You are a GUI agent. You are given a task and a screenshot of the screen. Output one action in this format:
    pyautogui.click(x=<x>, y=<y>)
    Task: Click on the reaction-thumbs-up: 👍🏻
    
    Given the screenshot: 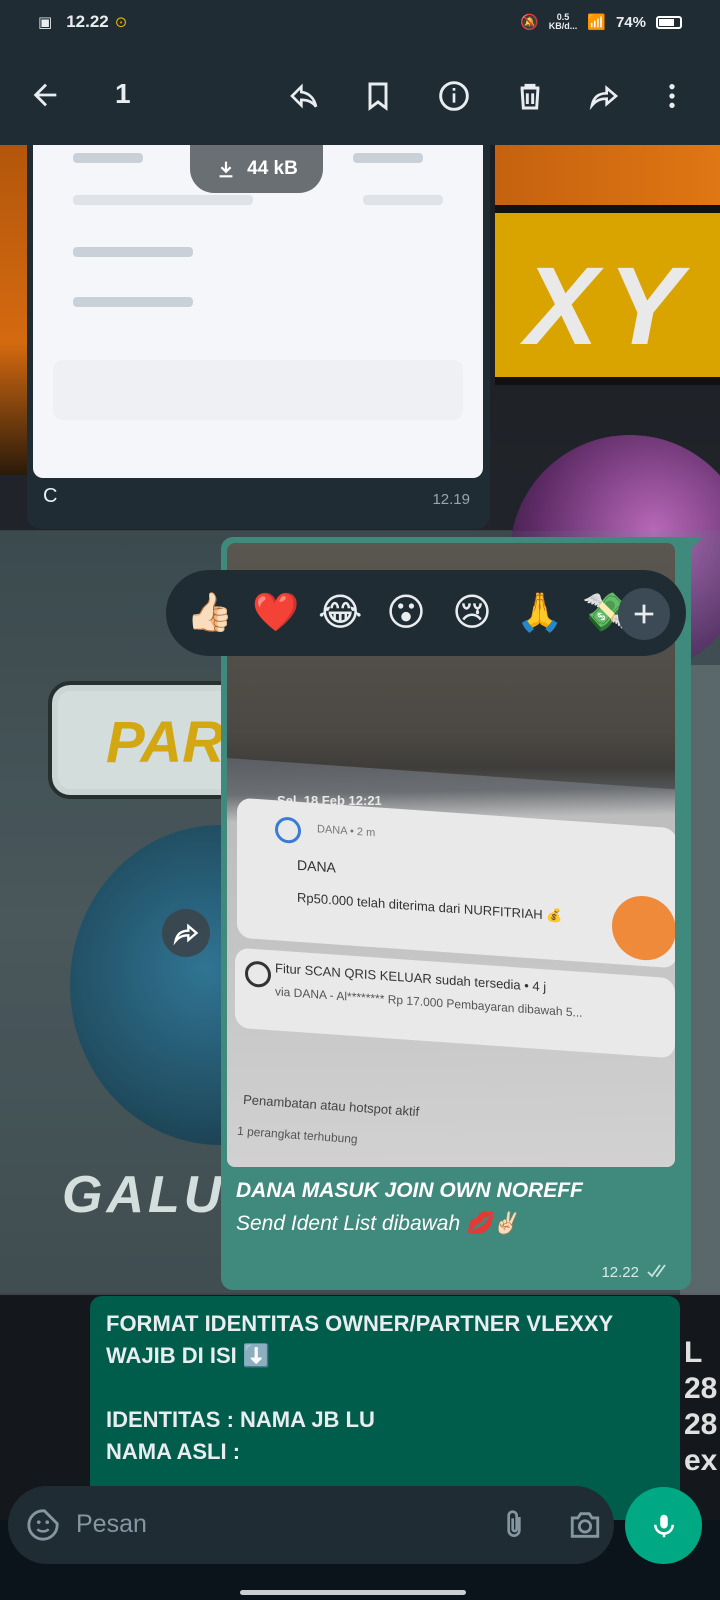 What is the action you would take?
    pyautogui.click(x=209, y=613)
    